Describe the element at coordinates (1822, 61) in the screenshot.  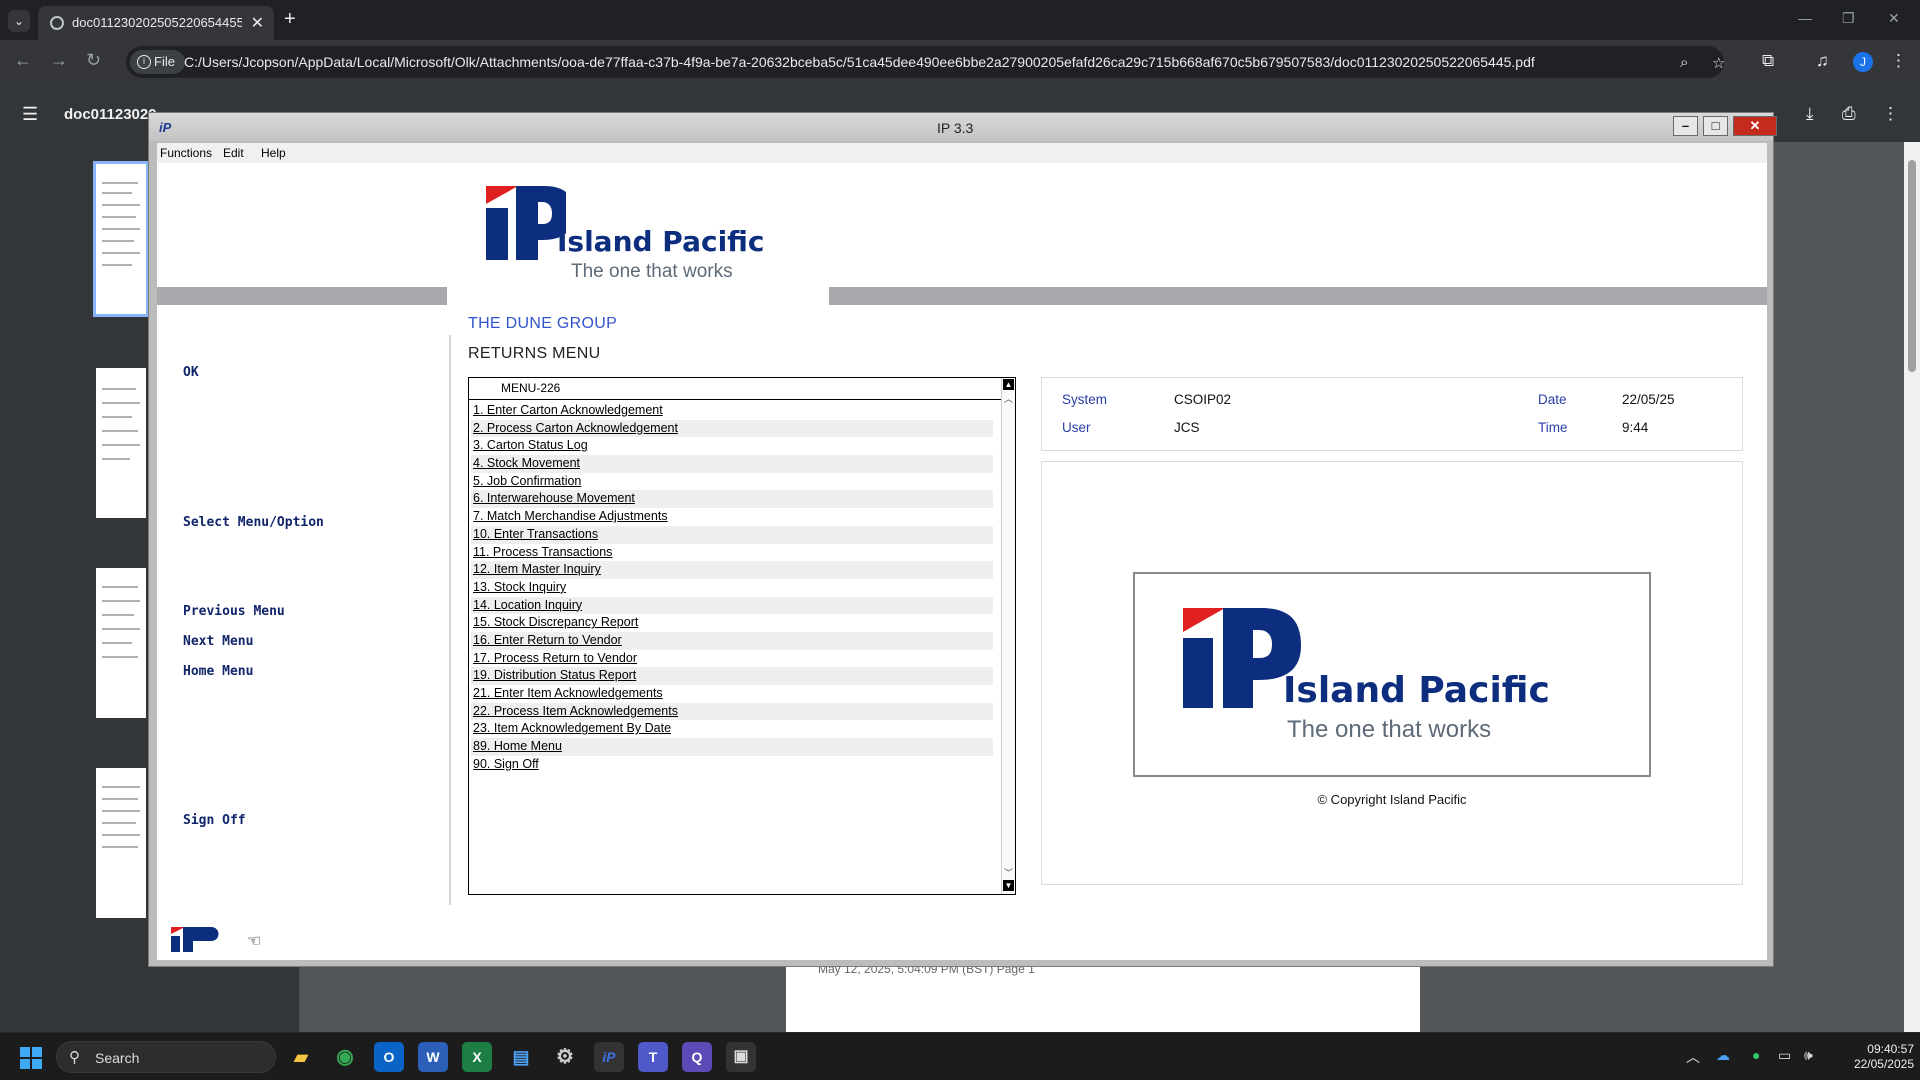
I see `media-icon: ♫` at that location.